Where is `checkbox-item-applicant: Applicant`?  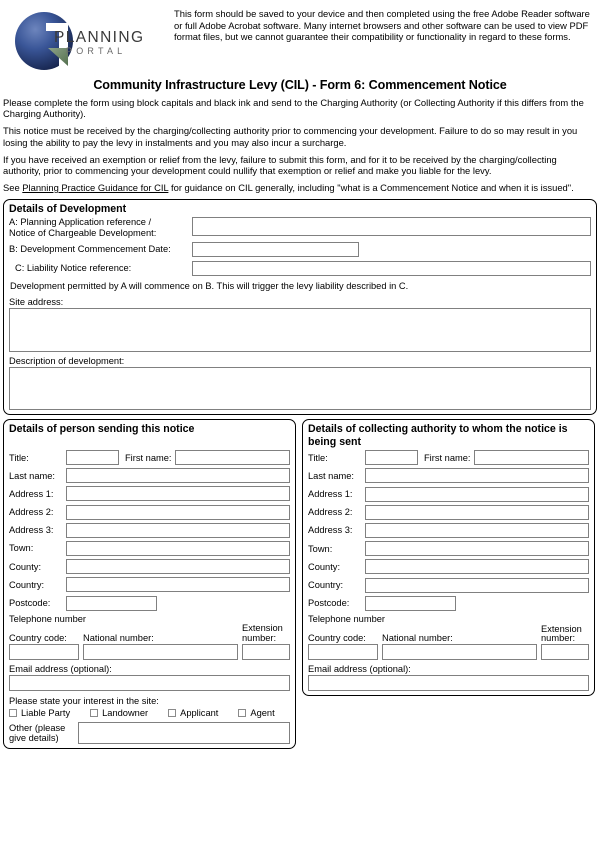 checkbox-item-applicant: Applicant is located at coordinates (193, 713).